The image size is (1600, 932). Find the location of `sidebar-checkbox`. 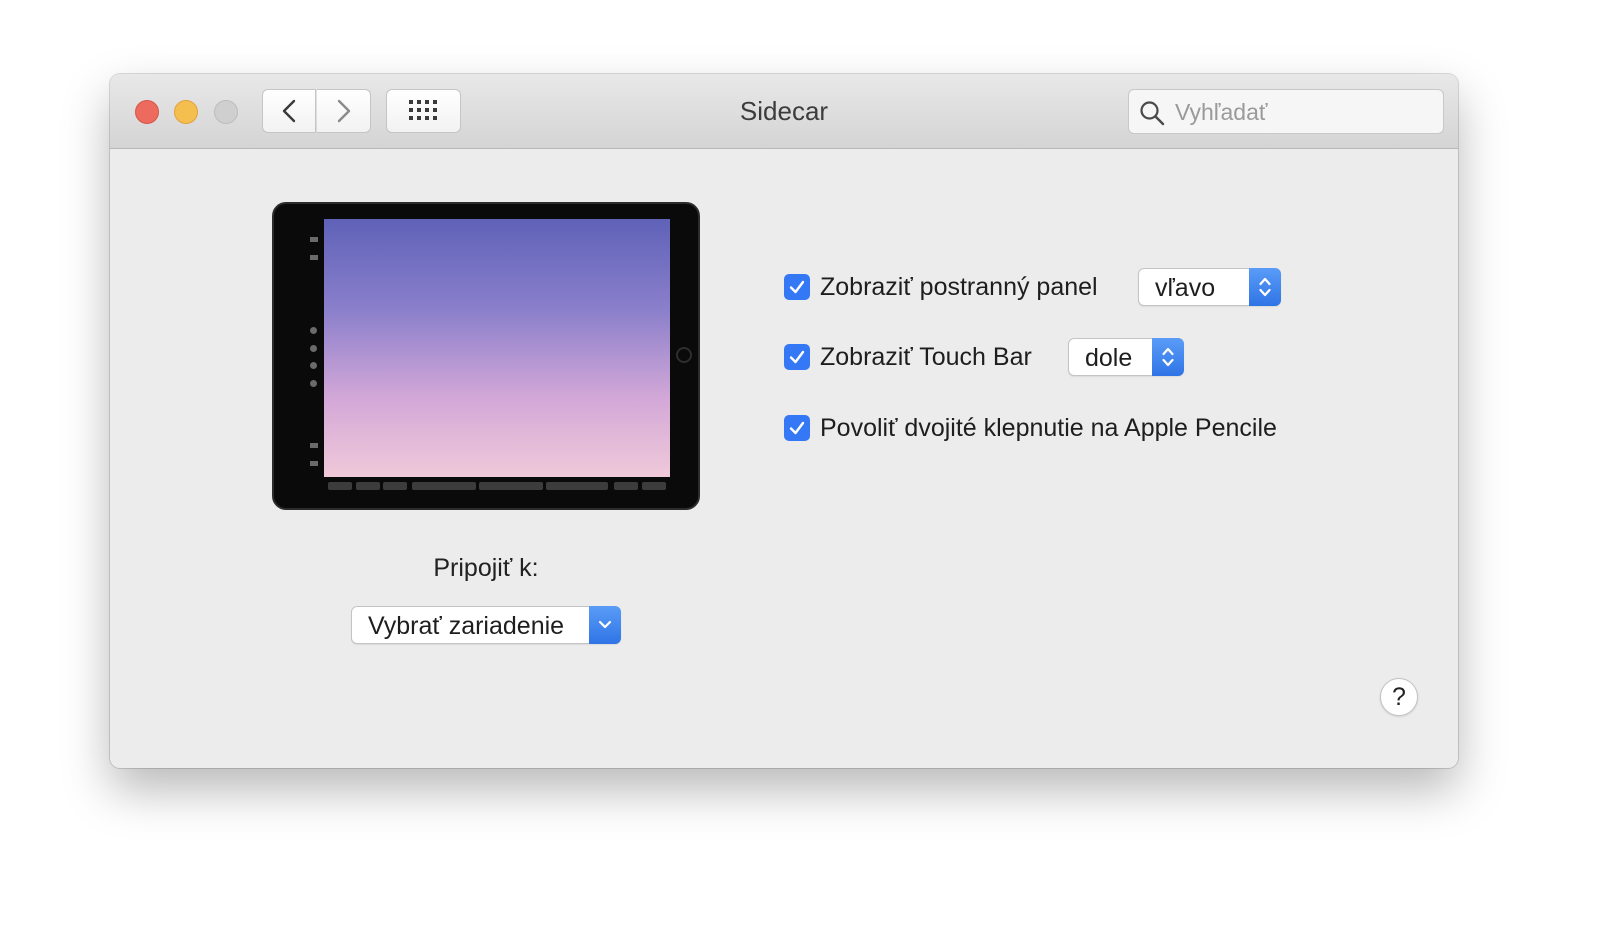

sidebar-checkbox is located at coordinates (797, 287).